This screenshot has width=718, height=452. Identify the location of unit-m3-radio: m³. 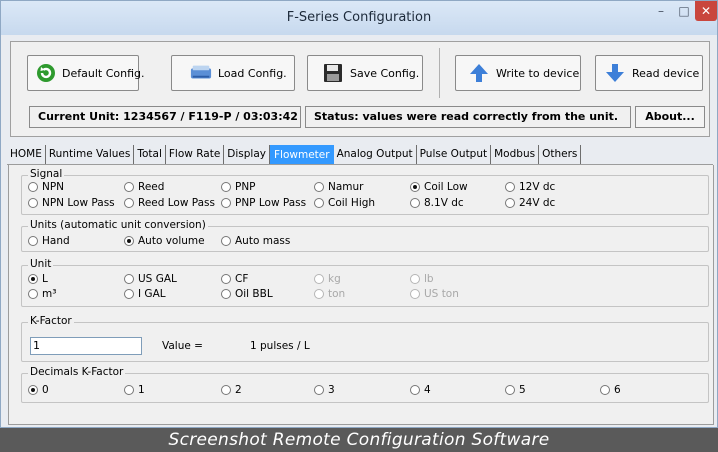
(42, 294).